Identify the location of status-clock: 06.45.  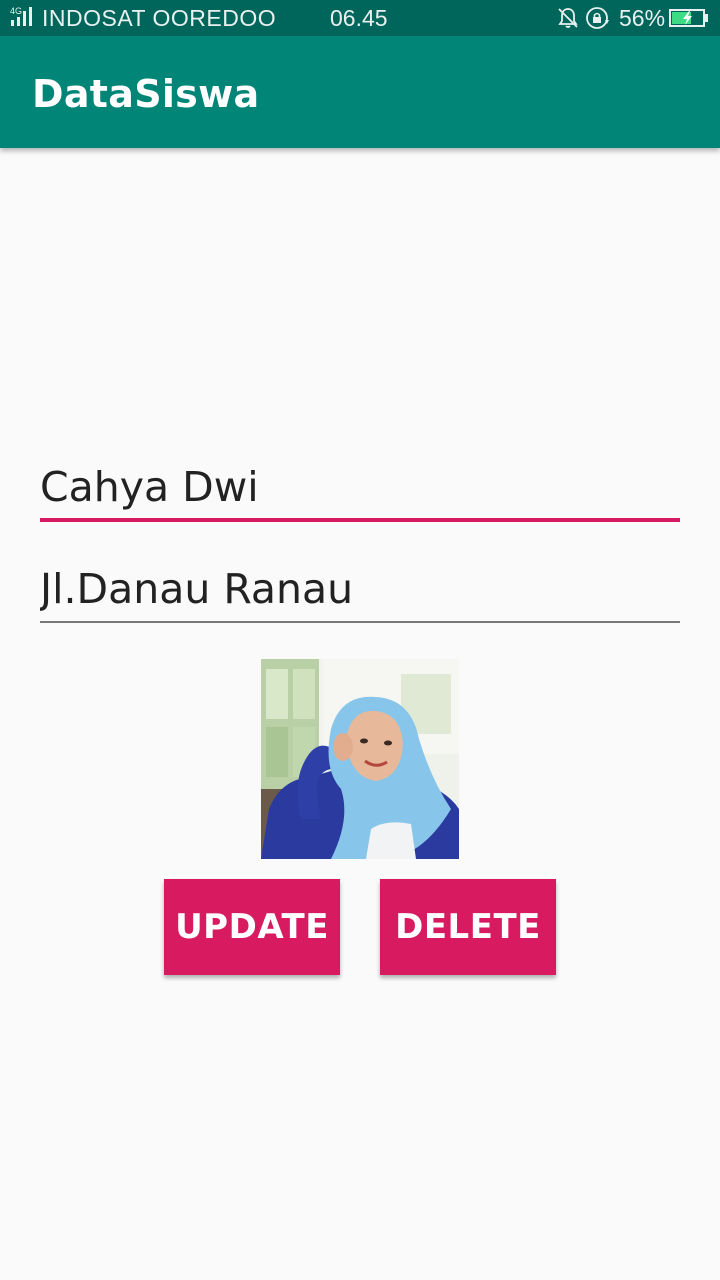
(359, 18).